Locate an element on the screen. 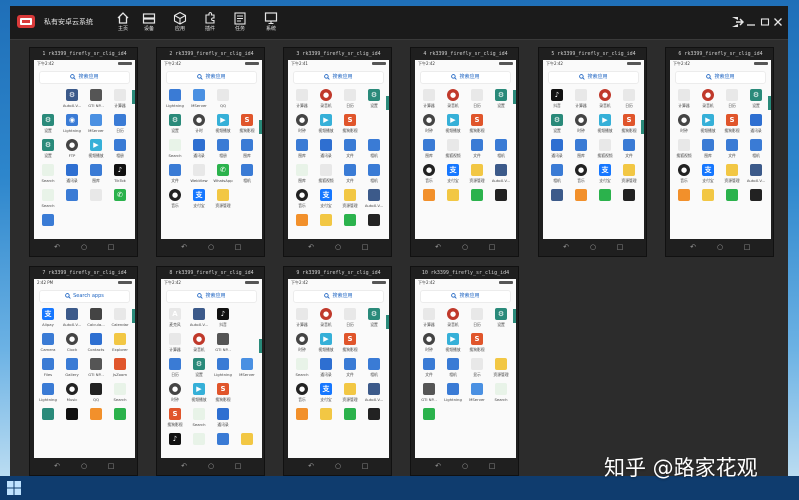 Image resolution: width=799 pixels, height=500 pixels. app-icon-cell: ✆ WhatsApp is located at coordinates (223, 174).